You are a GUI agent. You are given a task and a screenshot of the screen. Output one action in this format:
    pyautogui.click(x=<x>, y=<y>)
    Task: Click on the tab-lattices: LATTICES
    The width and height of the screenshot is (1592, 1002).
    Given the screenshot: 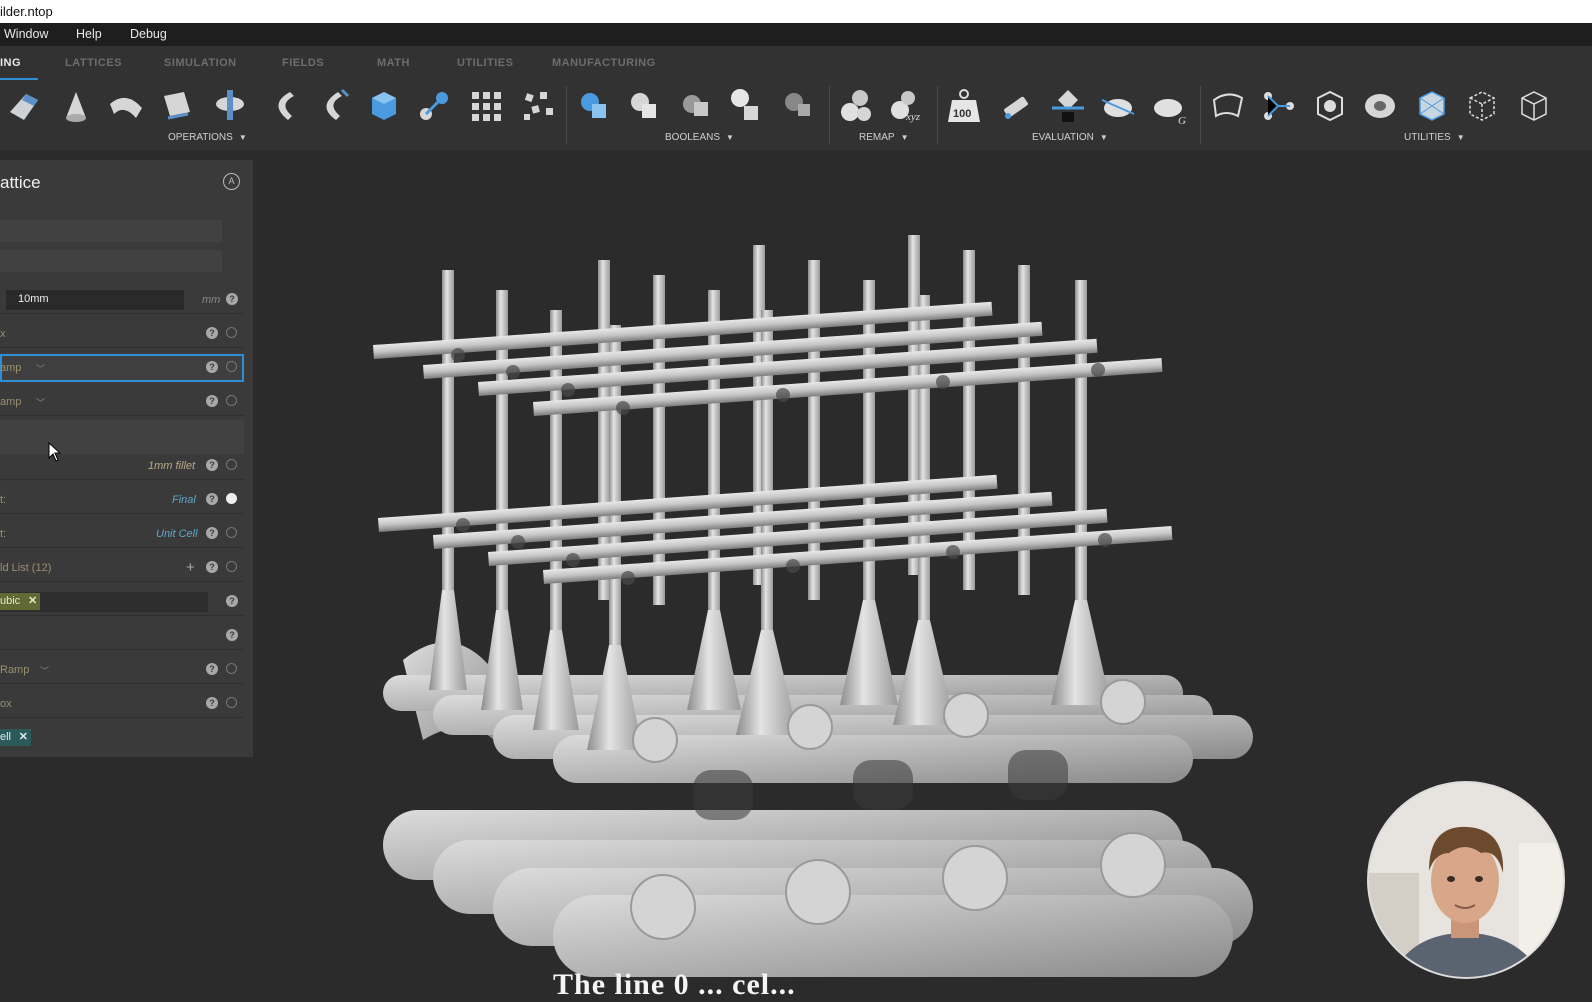 What is the action you would take?
    pyautogui.click(x=93, y=63)
    